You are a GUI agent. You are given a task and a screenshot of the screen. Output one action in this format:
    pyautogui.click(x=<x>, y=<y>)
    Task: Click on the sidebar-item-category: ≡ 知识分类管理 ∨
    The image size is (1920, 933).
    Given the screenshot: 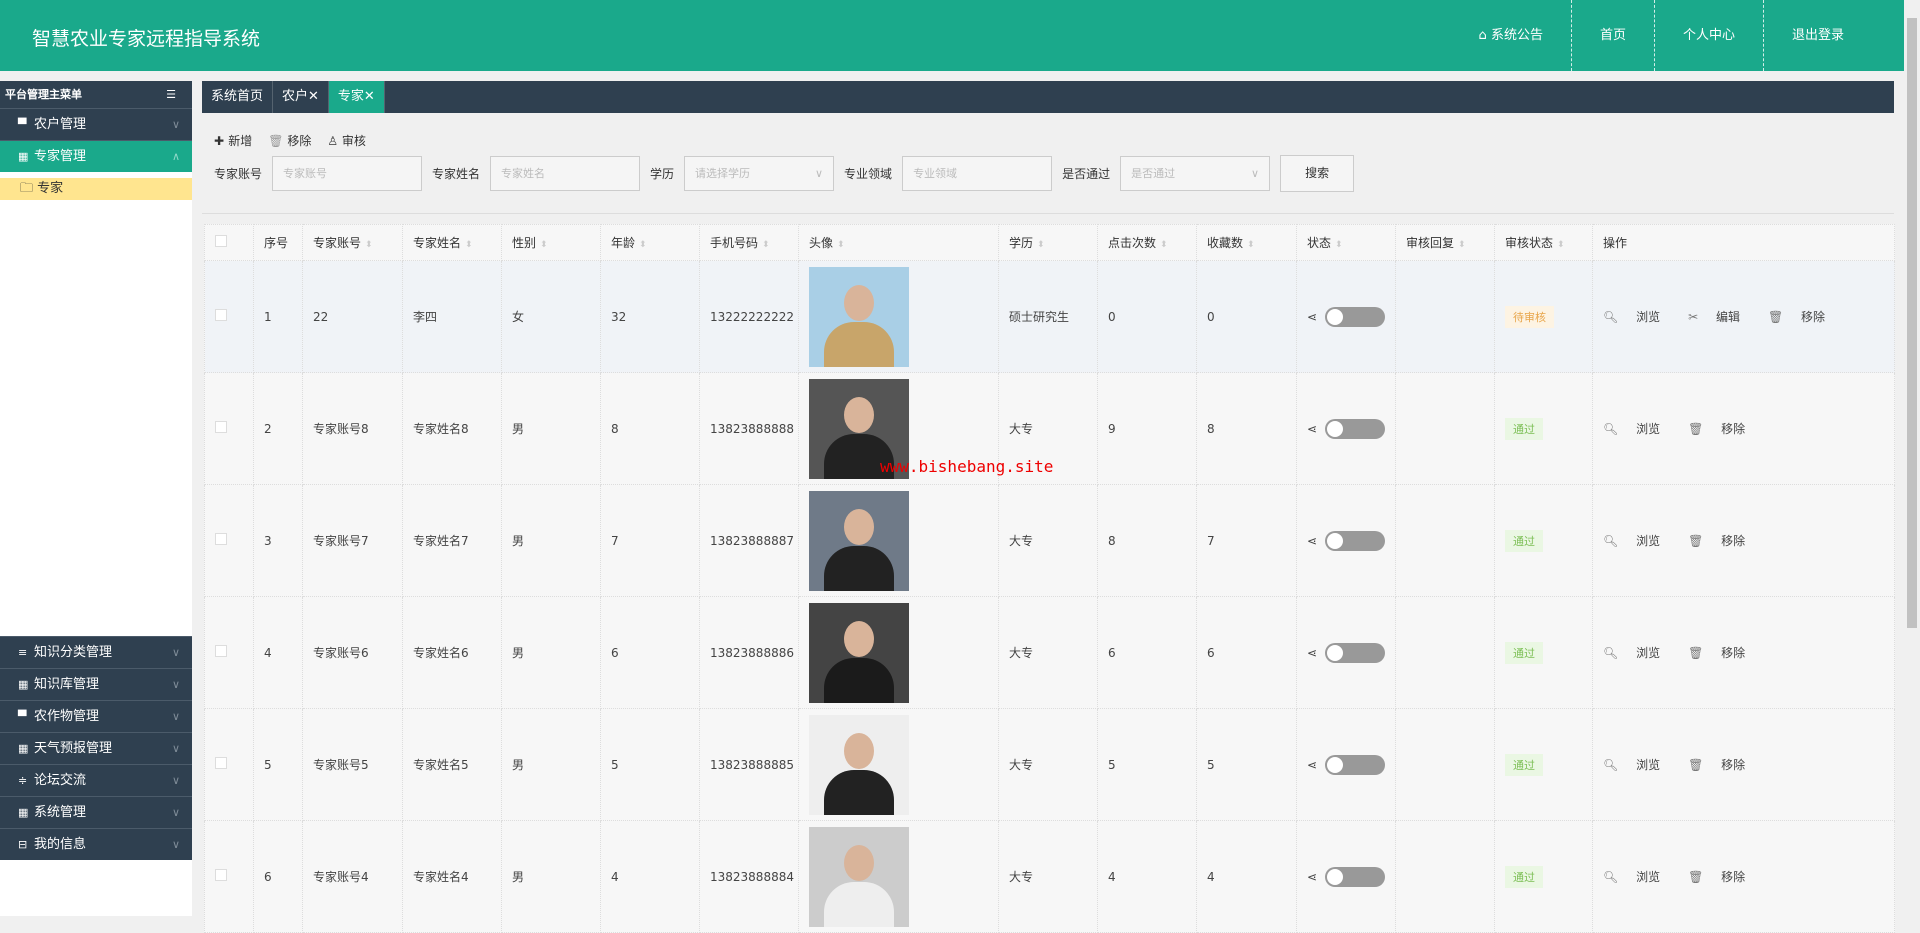 What is the action you would take?
    pyautogui.click(x=96, y=652)
    